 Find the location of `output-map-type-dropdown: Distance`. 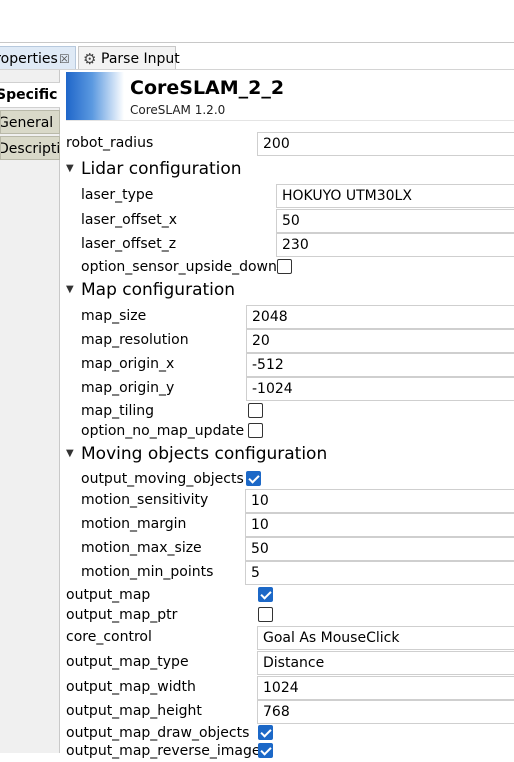

output-map-type-dropdown: Distance is located at coordinates (385, 663).